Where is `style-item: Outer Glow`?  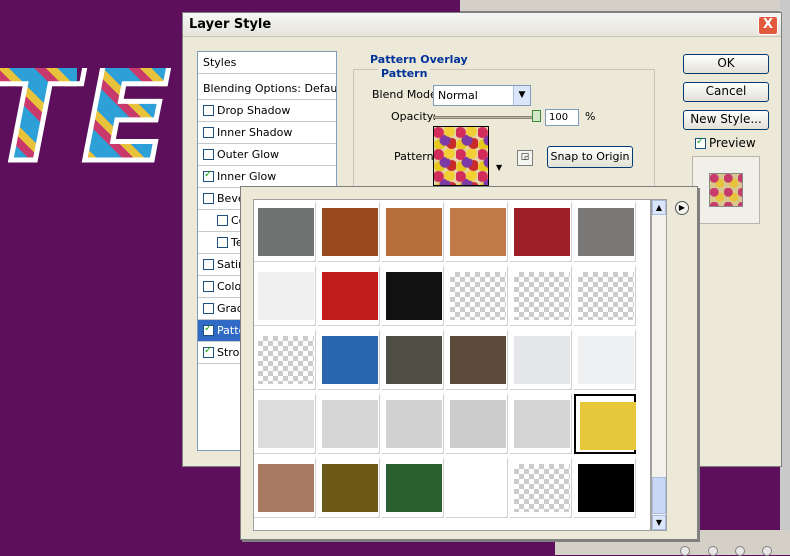 style-item: Outer Glow is located at coordinates (267, 155).